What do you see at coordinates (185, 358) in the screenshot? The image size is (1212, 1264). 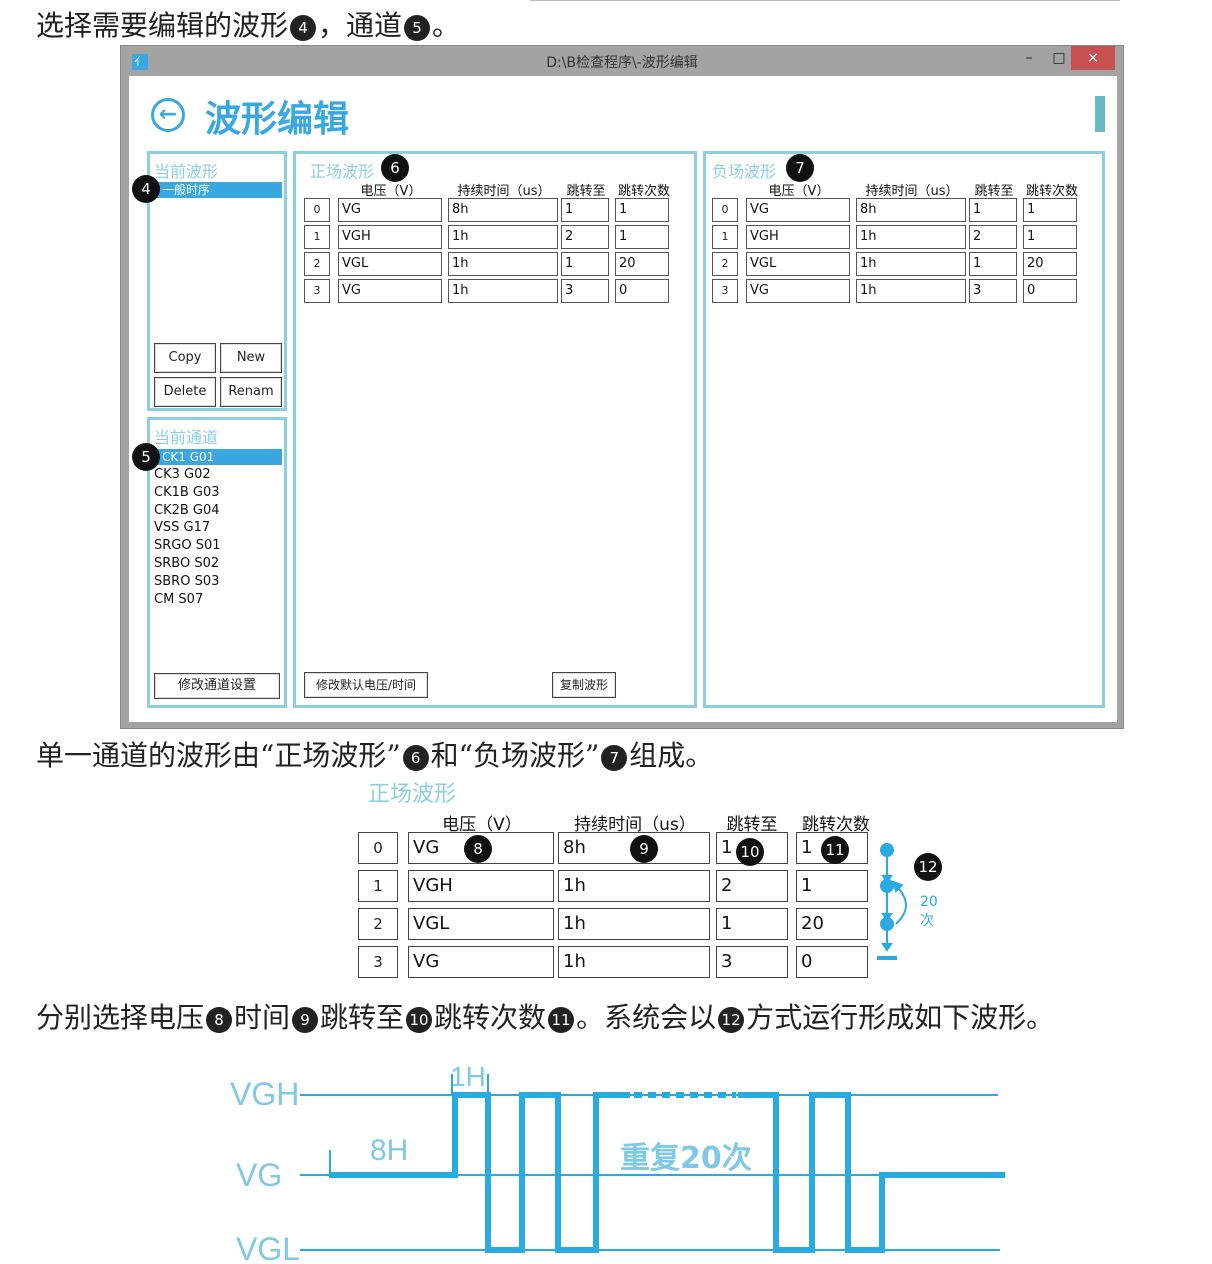 I see `copy-button: Copy` at bounding box center [185, 358].